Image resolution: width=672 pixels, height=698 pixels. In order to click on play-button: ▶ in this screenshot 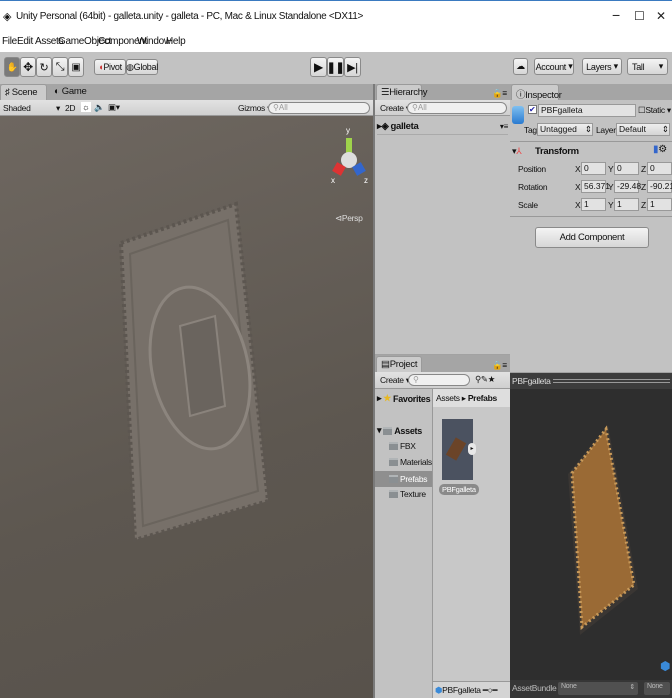, I will do `click(318, 67)`.